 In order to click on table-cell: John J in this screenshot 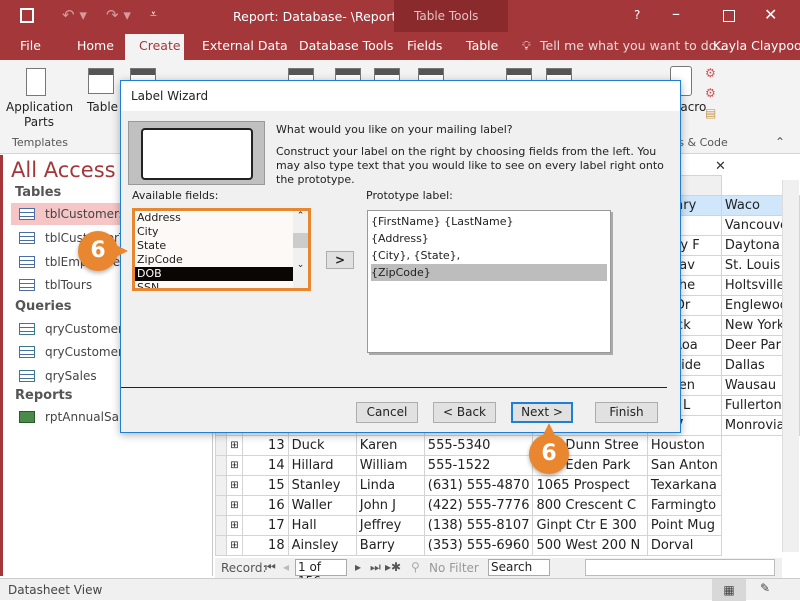, I will do `click(390, 505)`.